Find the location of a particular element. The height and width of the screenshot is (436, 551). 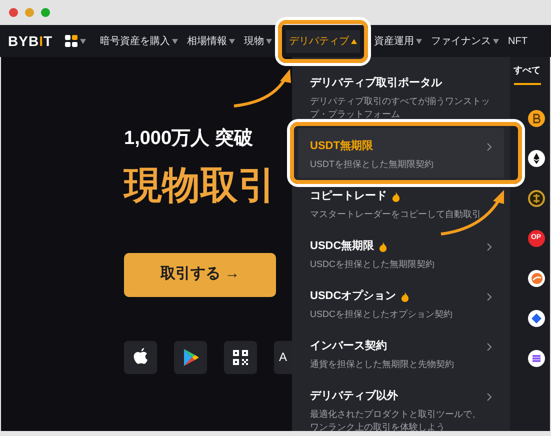

menu-item-title: インバース契約 is located at coordinates (348, 346).